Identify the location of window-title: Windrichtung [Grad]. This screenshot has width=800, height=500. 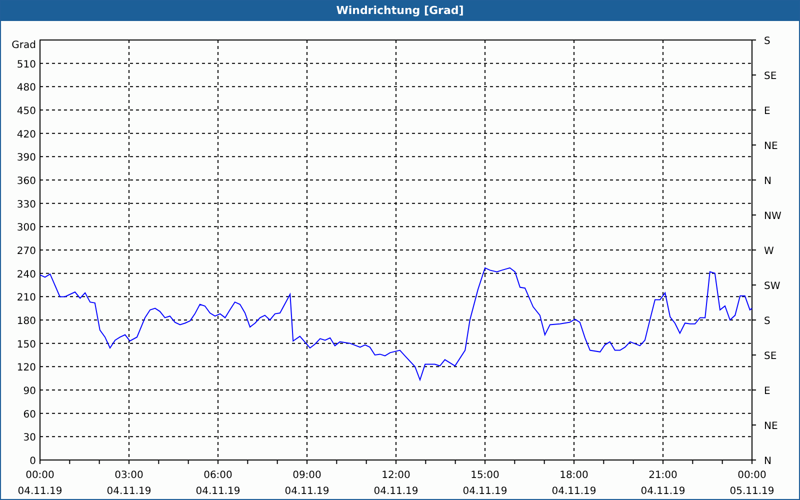
(400, 11).